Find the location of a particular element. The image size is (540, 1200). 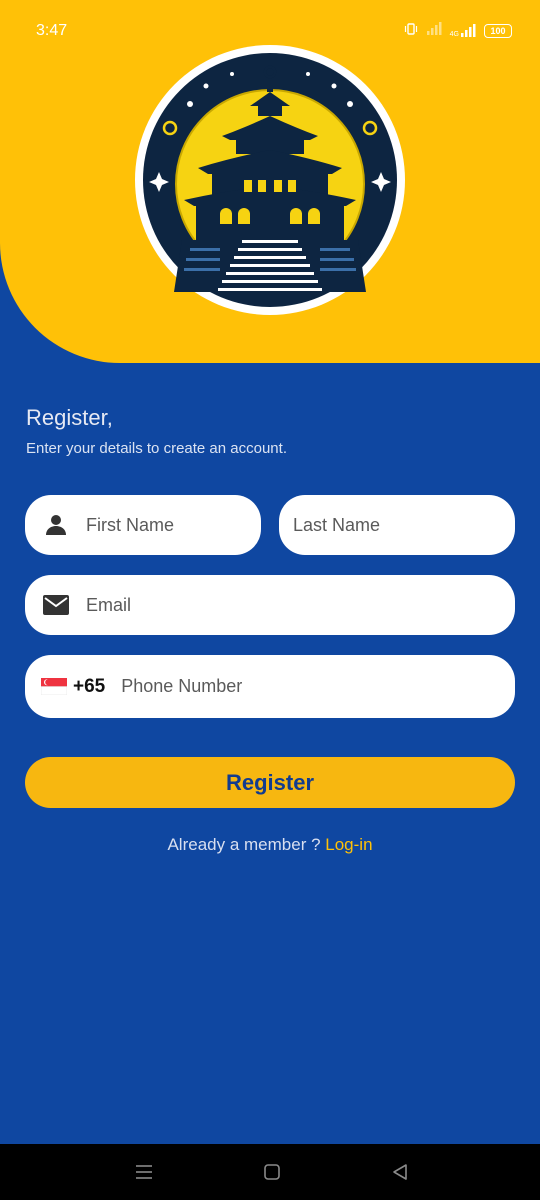

page-title: Register, is located at coordinates (69, 417).